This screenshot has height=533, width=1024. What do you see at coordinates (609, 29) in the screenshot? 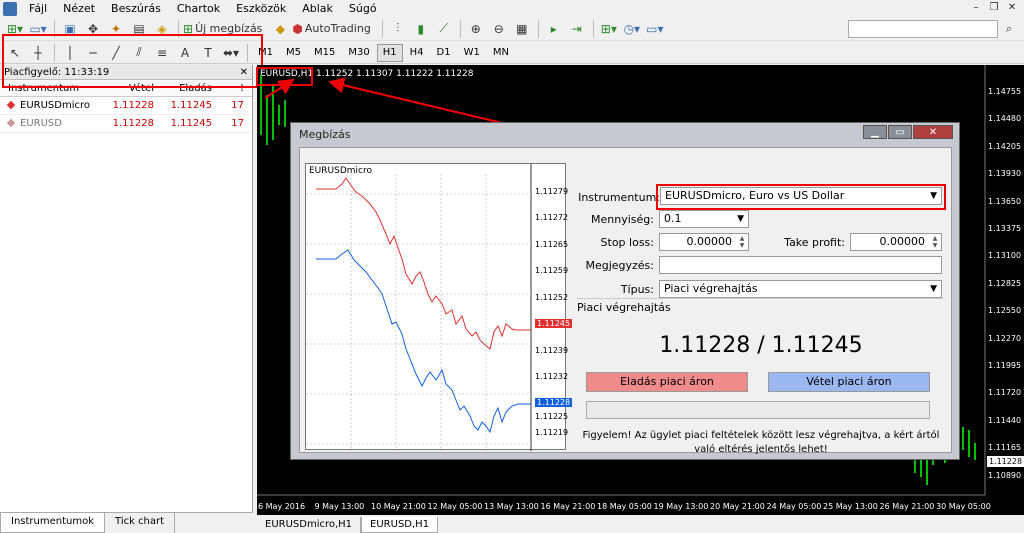
I see `indicators-icon: ⊞▾` at bounding box center [609, 29].